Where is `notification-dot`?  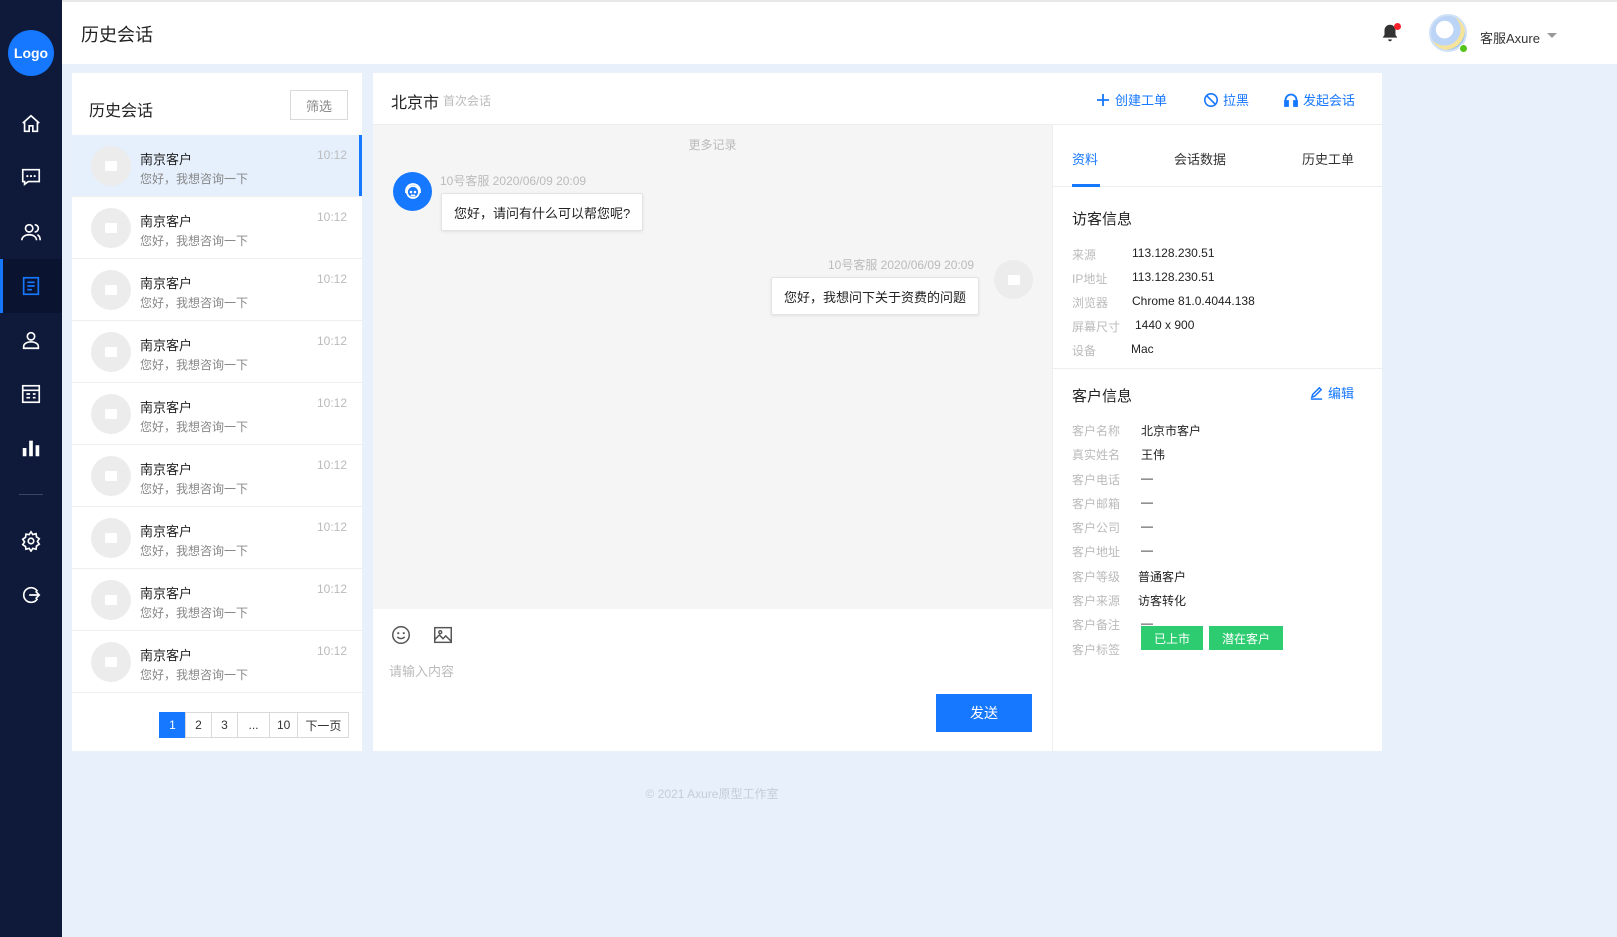 notification-dot is located at coordinates (1397, 26).